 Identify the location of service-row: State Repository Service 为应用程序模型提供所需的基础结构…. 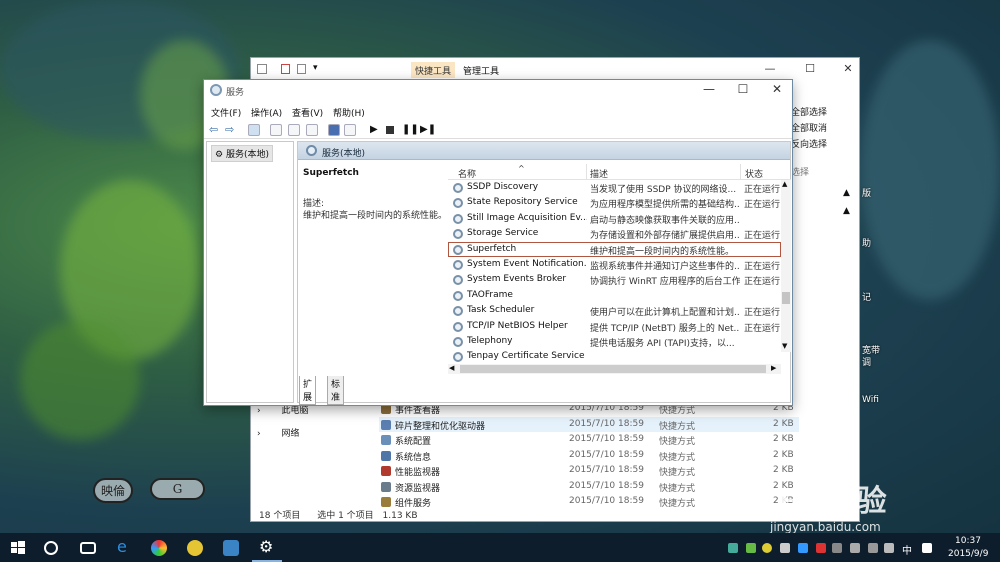
(614, 202).